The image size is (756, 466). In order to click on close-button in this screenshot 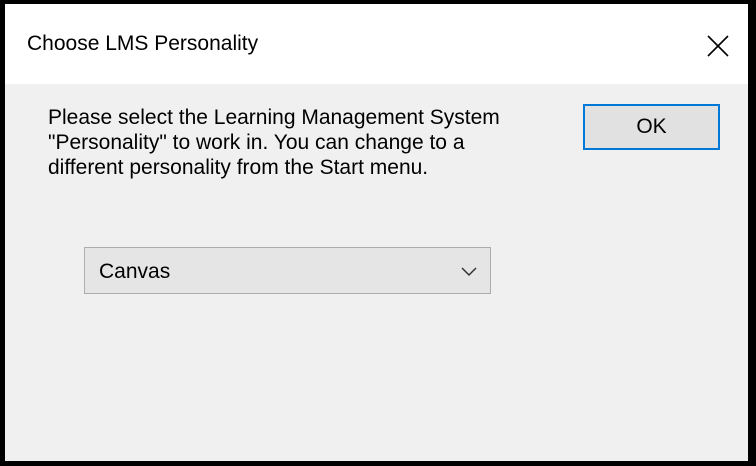, I will do `click(718, 46)`.